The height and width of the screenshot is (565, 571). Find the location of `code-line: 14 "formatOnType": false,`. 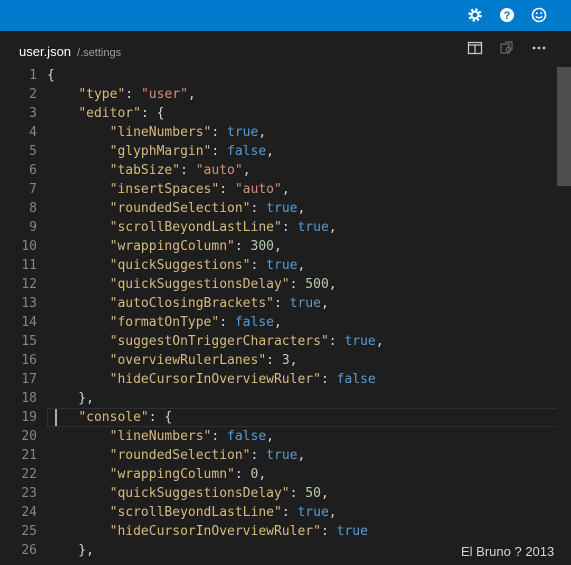

code-line: 14 "formatOnType": false, is located at coordinates (280, 322).